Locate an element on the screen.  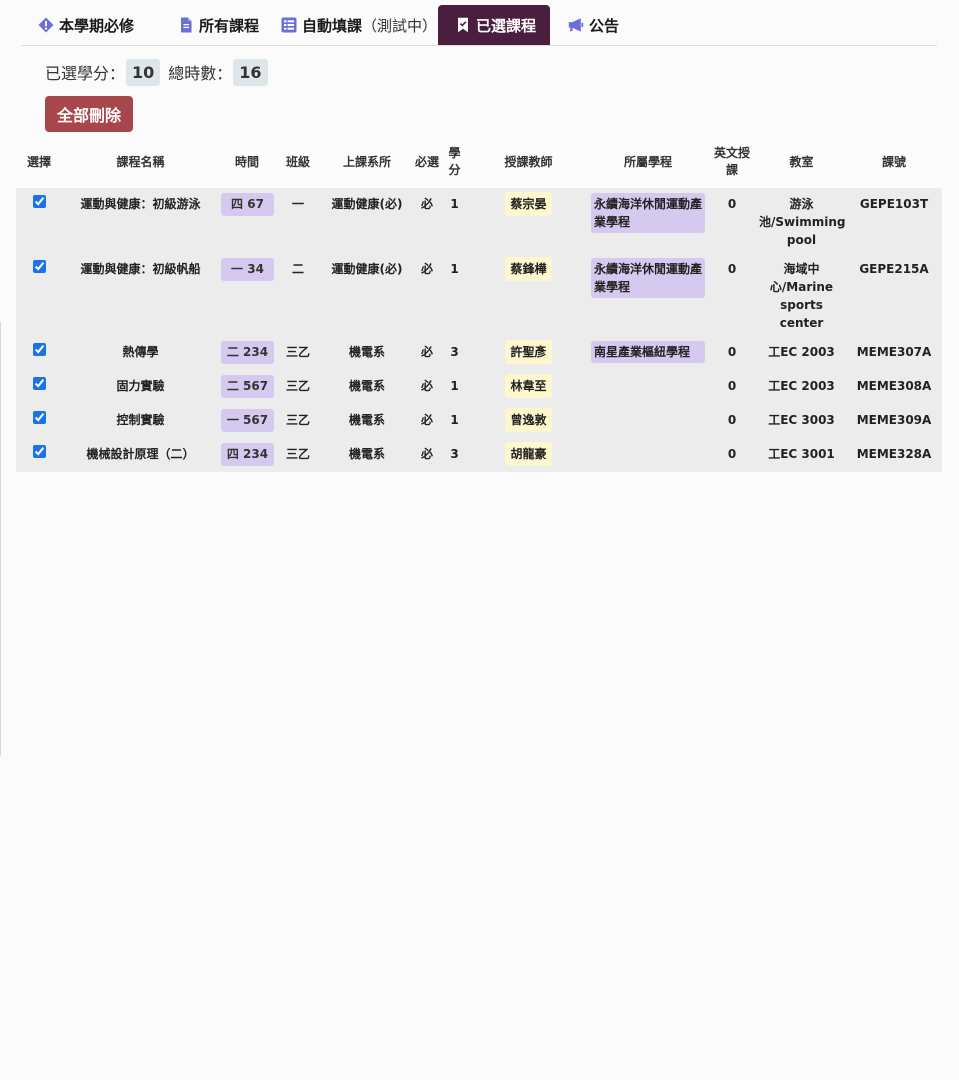
teacher-badge: 蔡鋒樺 is located at coordinates (528, 269).